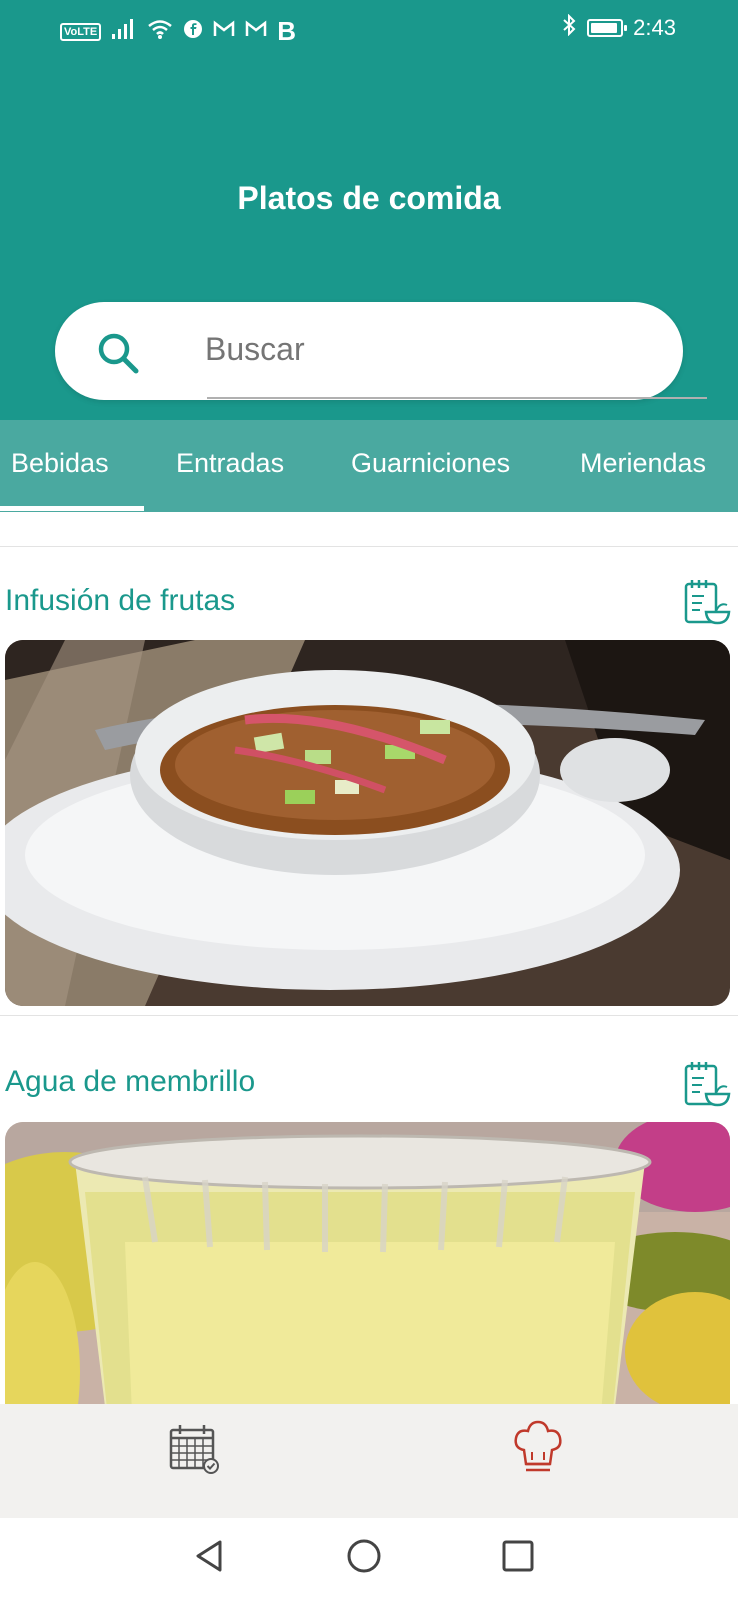 Image resolution: width=738 pixels, height=1600 pixels. I want to click on bluetooth-icon, so click(569, 27).